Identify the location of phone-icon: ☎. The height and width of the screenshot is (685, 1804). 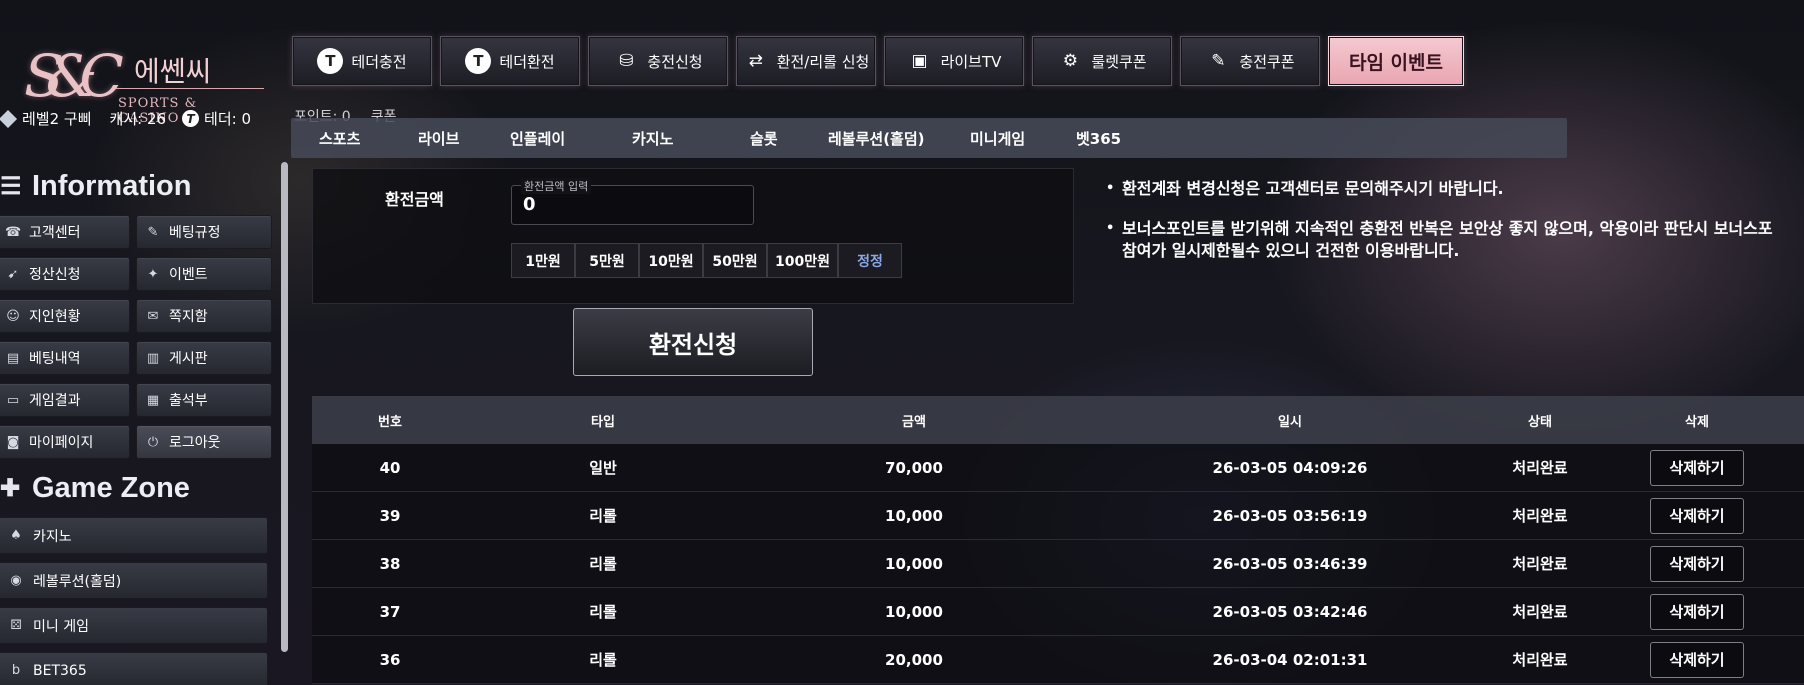
(13, 232).